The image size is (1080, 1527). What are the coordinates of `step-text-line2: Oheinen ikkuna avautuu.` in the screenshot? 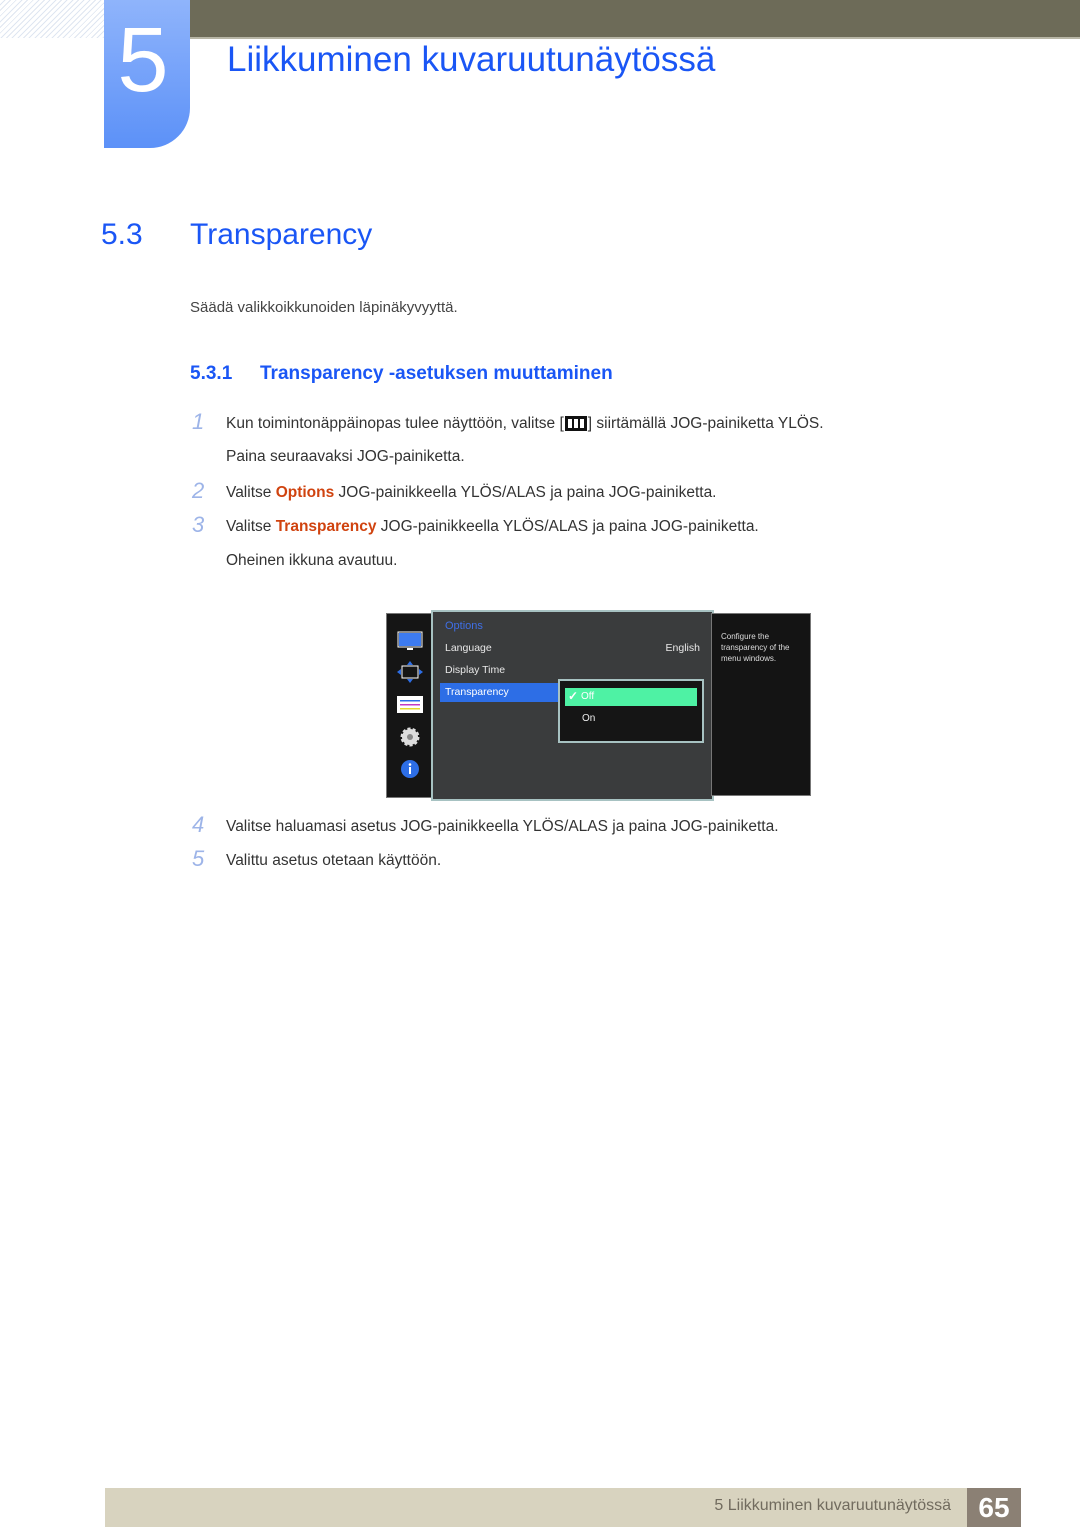 It's located at (312, 560).